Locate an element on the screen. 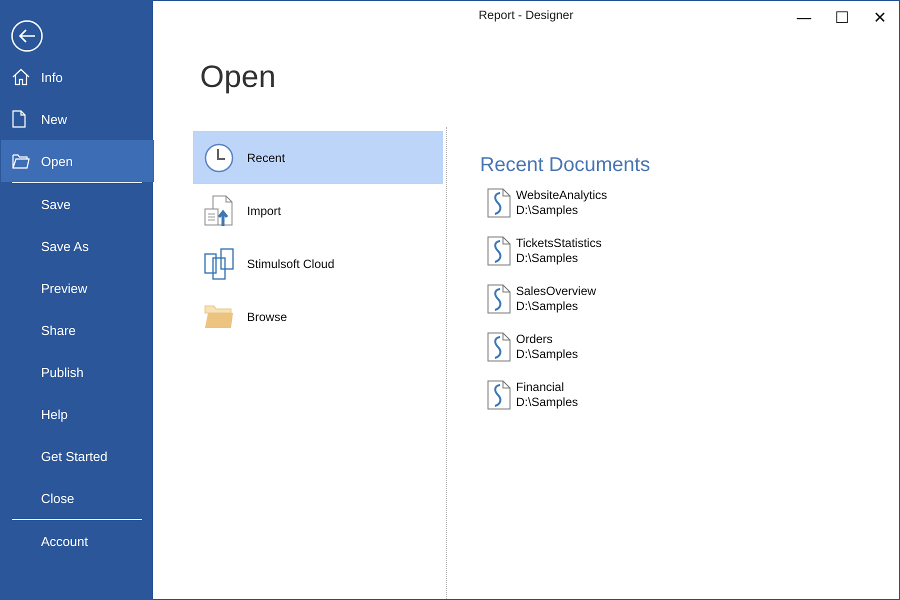  source-item: Stimulsoft Cloud is located at coordinates (318, 263).